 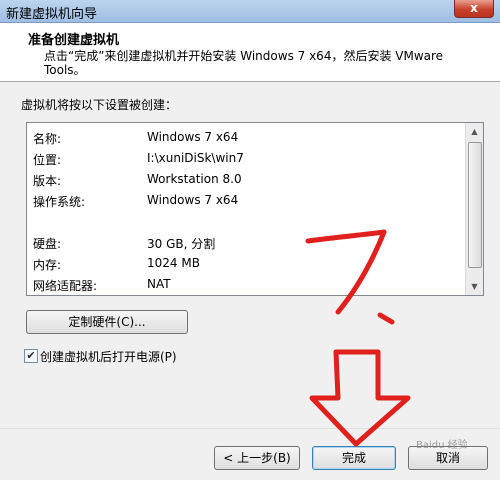 I want to click on summary-key: 内存:, so click(x=47, y=265).